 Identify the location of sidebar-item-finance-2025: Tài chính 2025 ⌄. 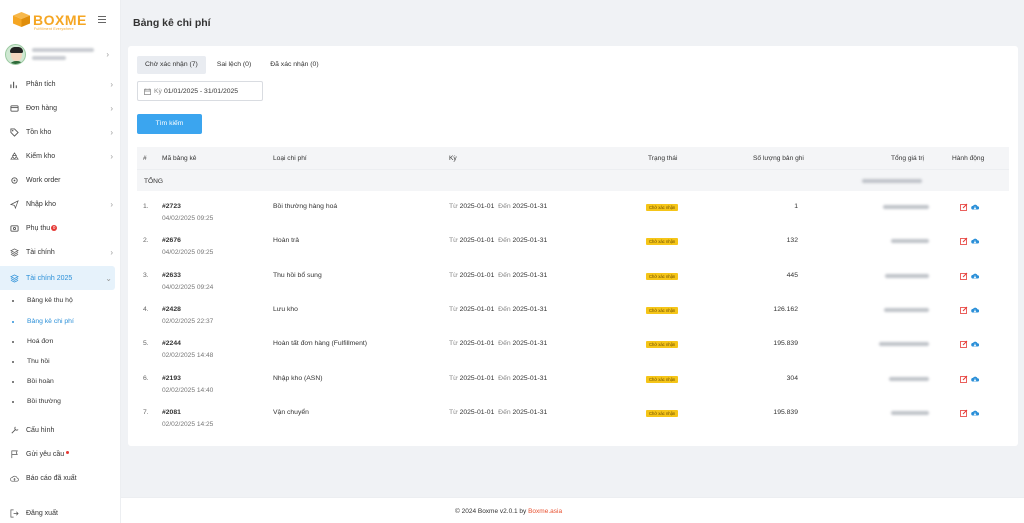
(57, 278).